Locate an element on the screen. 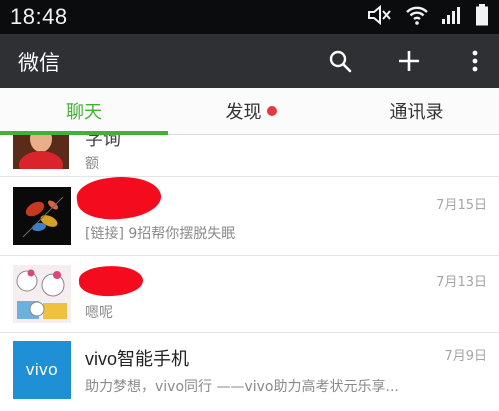  app-title: 微信 is located at coordinates (39, 63).